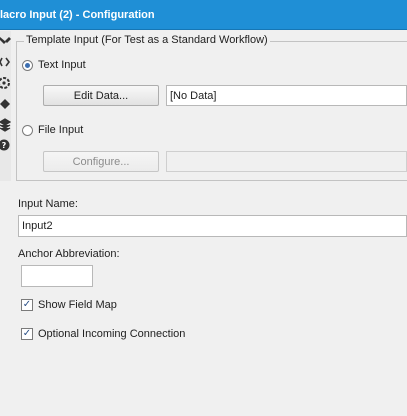 This screenshot has height=416, width=407. I want to click on stack-icon, so click(5, 126).